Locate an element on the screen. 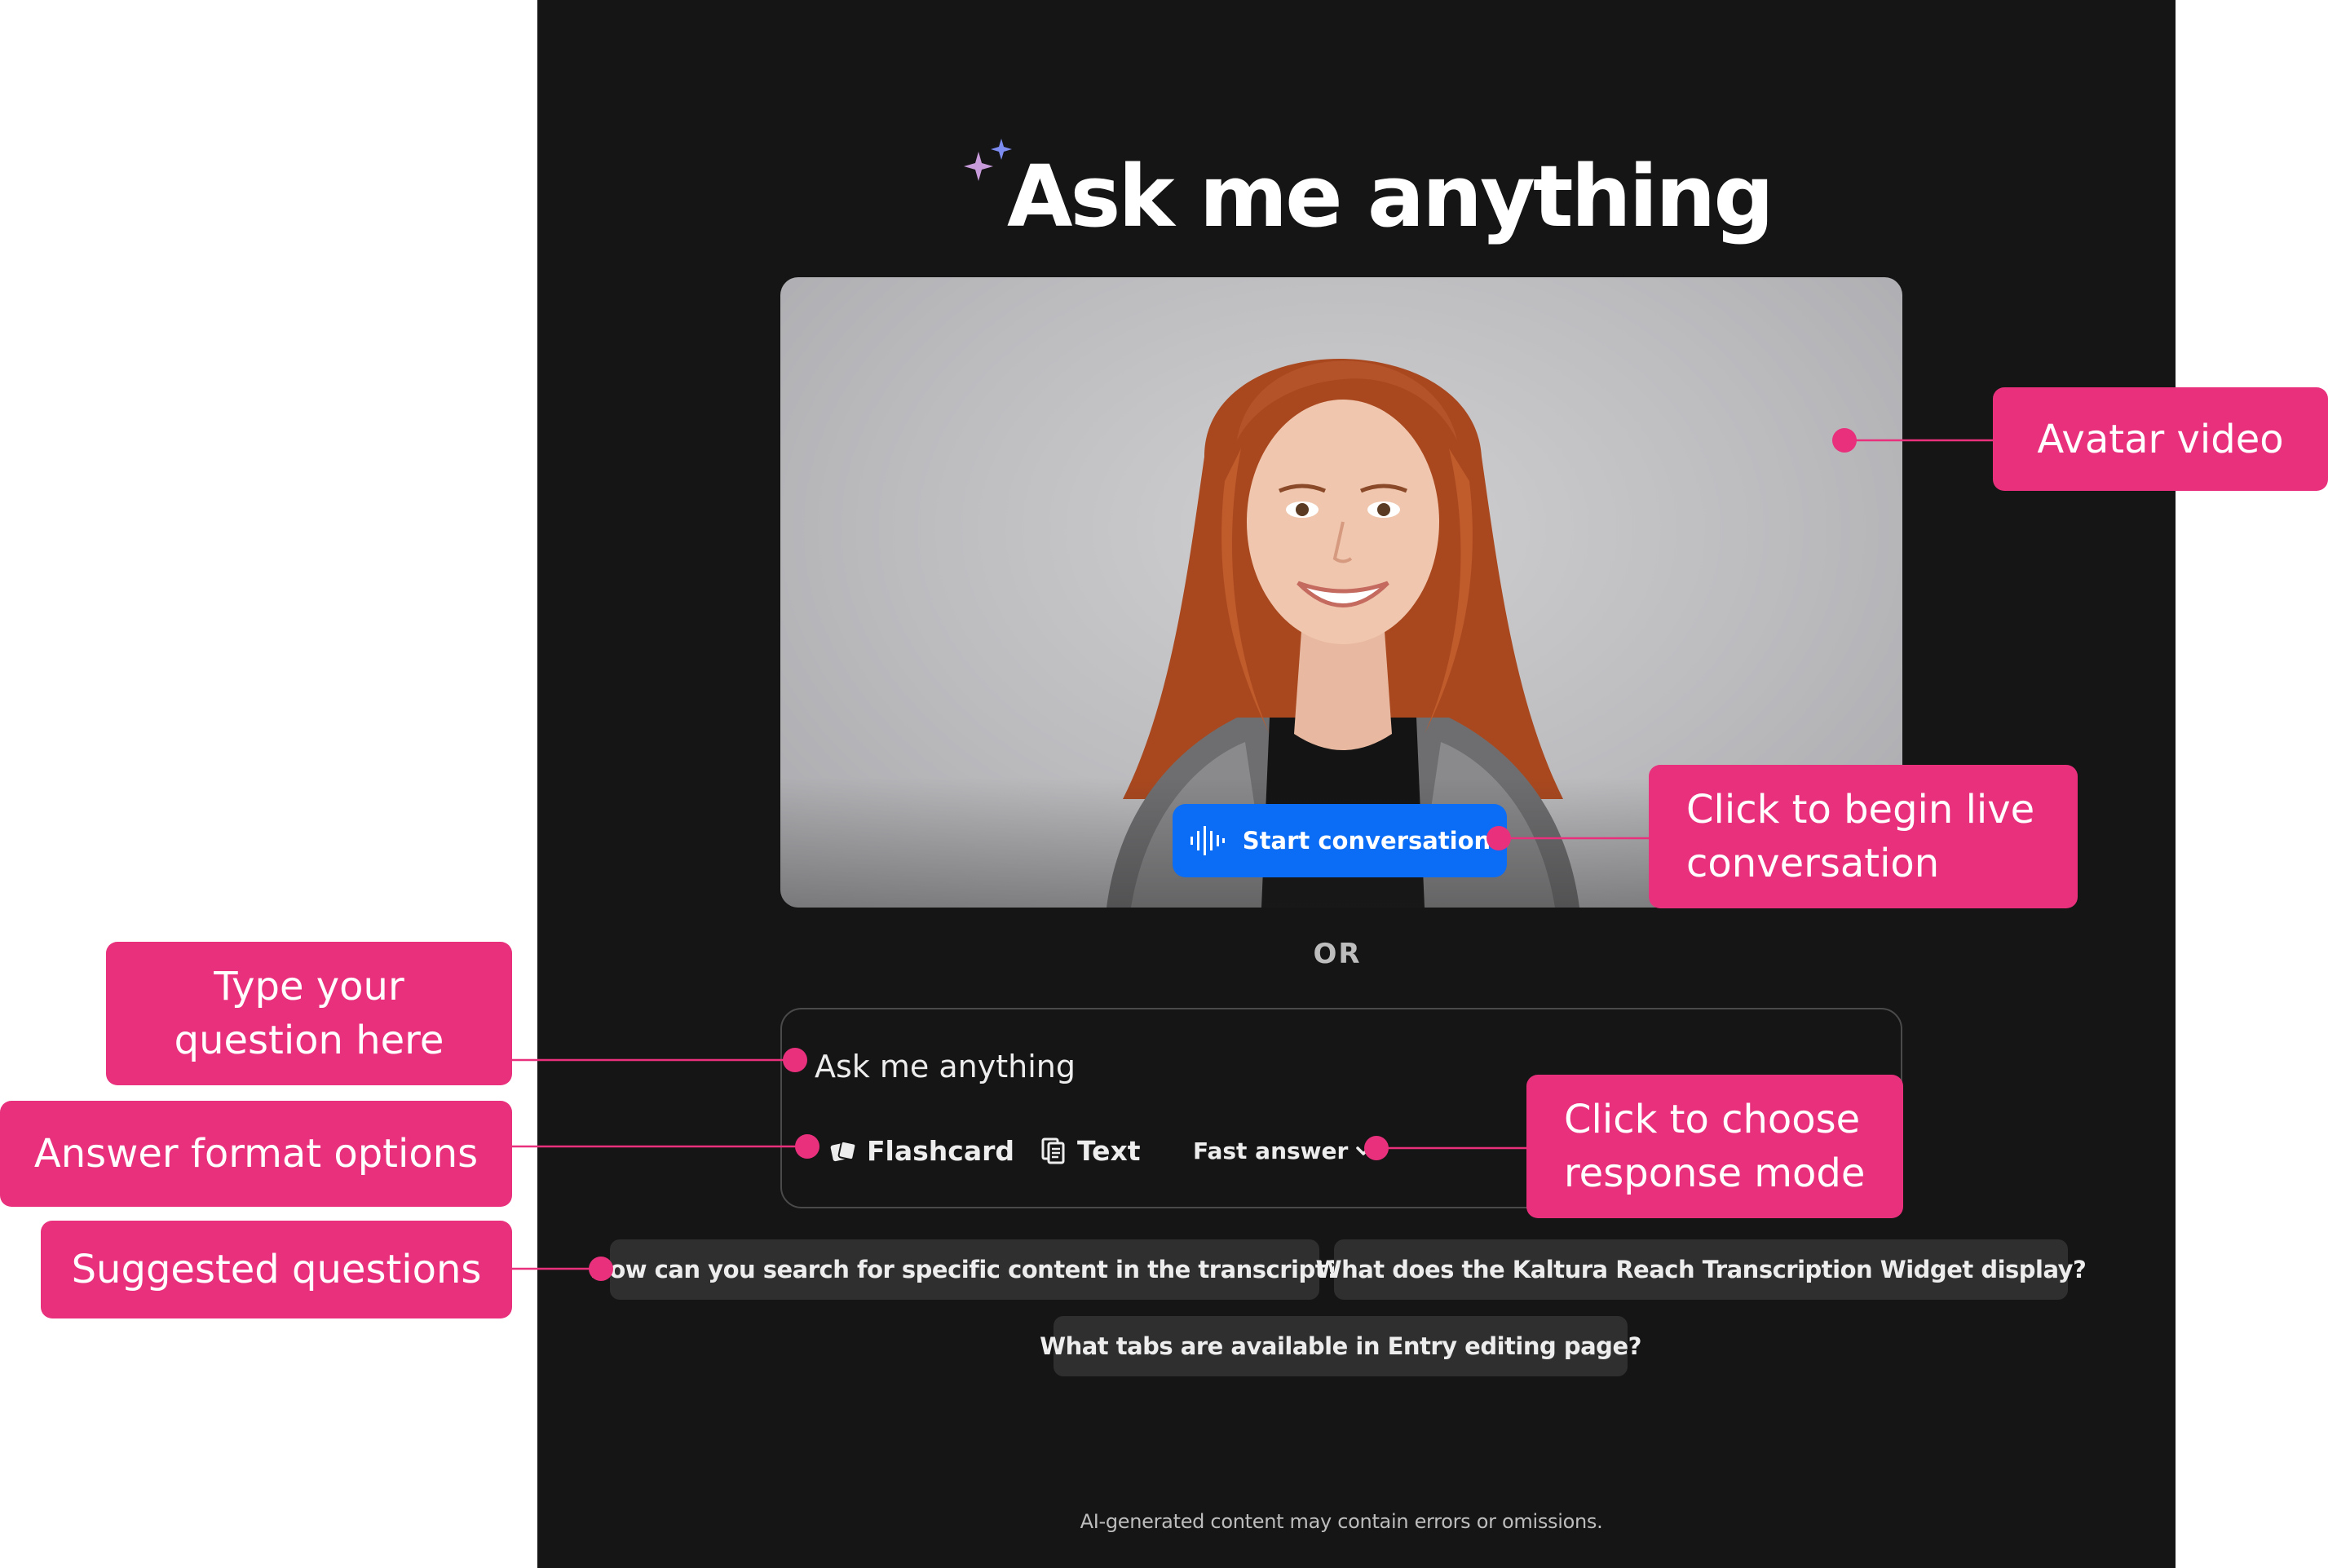 Image resolution: width=2328 pixels, height=1568 pixels. flashcard-icon is located at coordinates (843, 1151).